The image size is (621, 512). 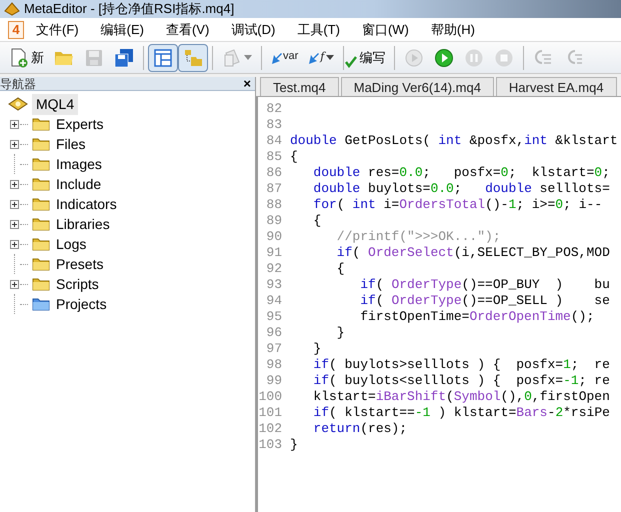 What do you see at coordinates (369, 58) in the screenshot?
I see `toolbar-button: 编写` at bounding box center [369, 58].